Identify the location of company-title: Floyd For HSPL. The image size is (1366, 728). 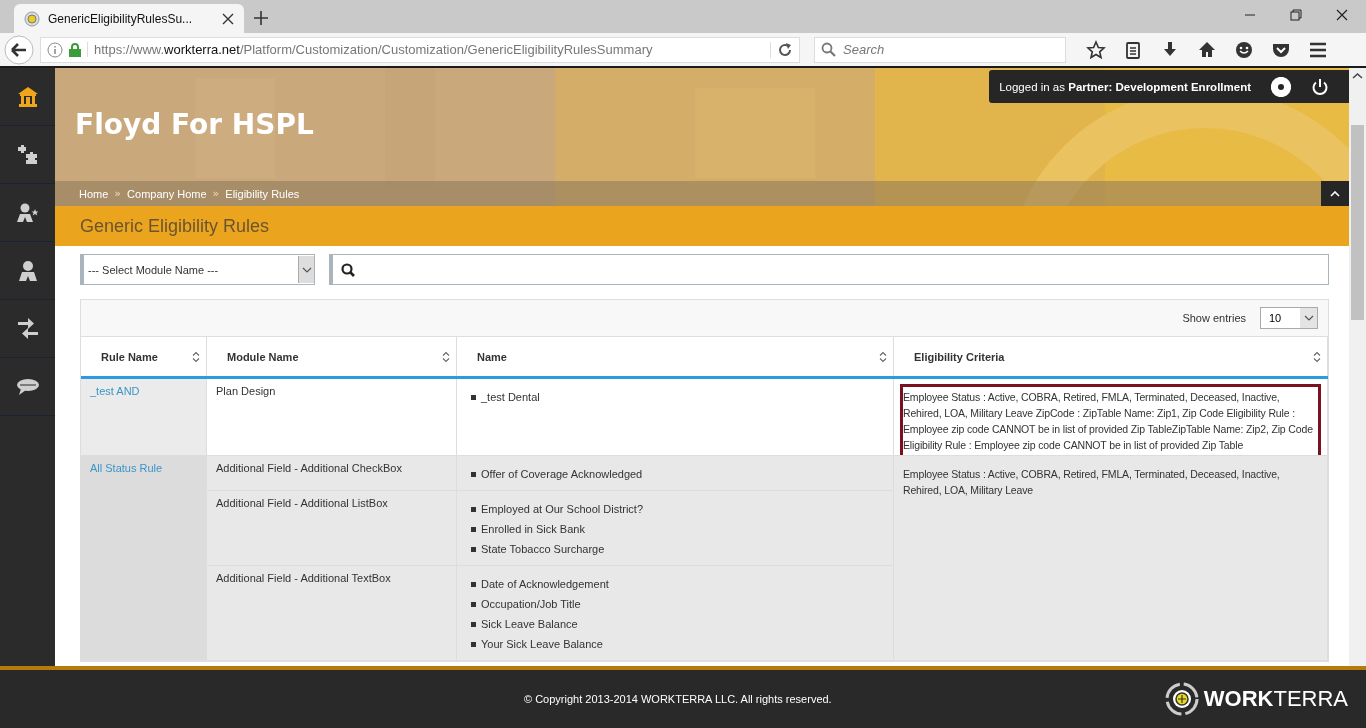
(194, 124).